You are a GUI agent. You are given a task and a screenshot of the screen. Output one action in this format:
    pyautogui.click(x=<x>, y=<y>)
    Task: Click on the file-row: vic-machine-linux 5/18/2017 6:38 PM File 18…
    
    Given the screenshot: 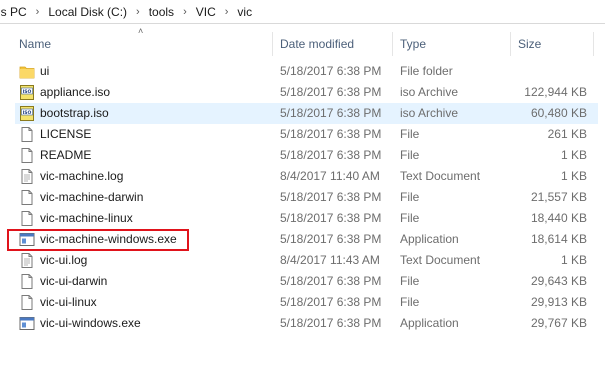 What is the action you would take?
    pyautogui.click(x=306, y=218)
    